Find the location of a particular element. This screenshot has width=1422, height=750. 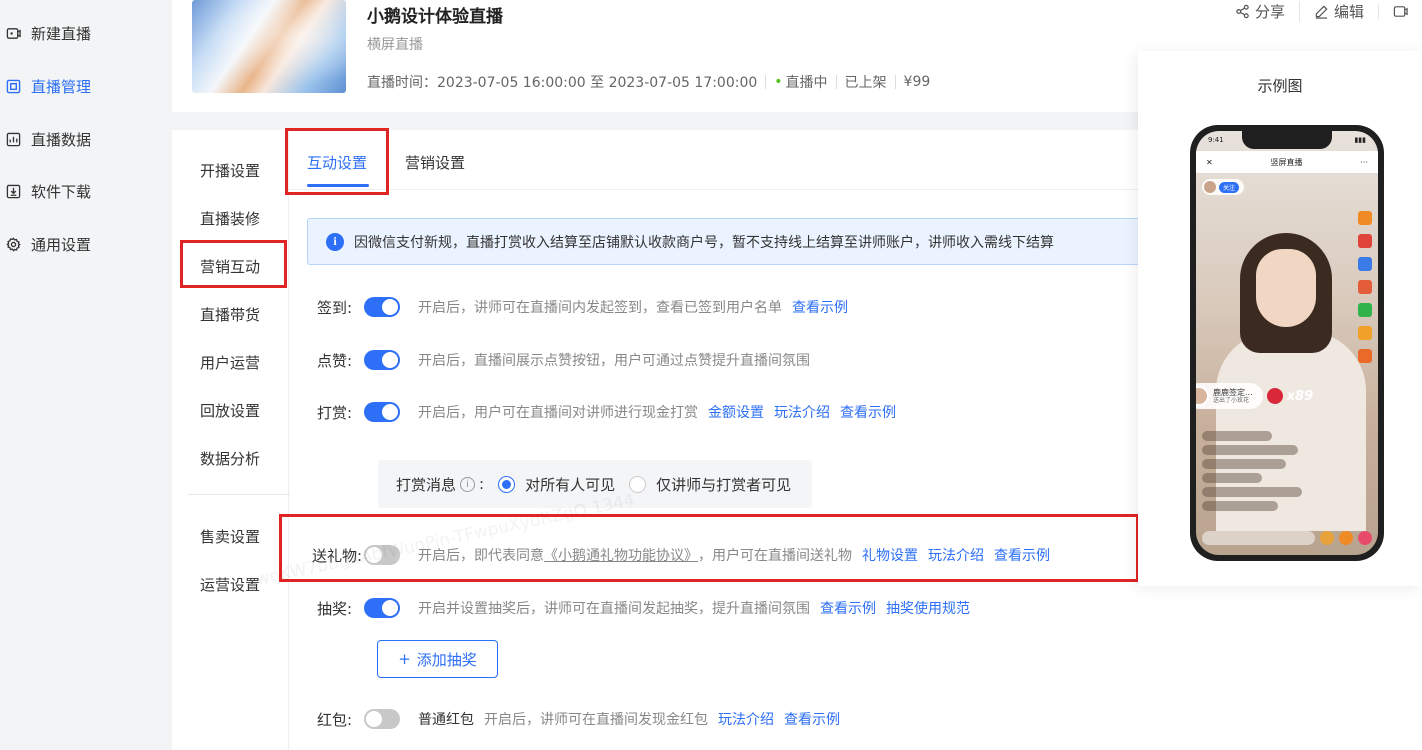

data-chart-icon is located at coordinates (13, 139).